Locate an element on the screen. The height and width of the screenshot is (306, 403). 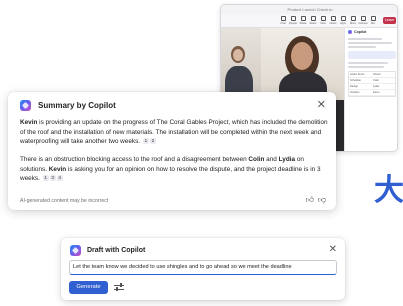
summary-header: Summary by Copilot is located at coordinates (68, 105).